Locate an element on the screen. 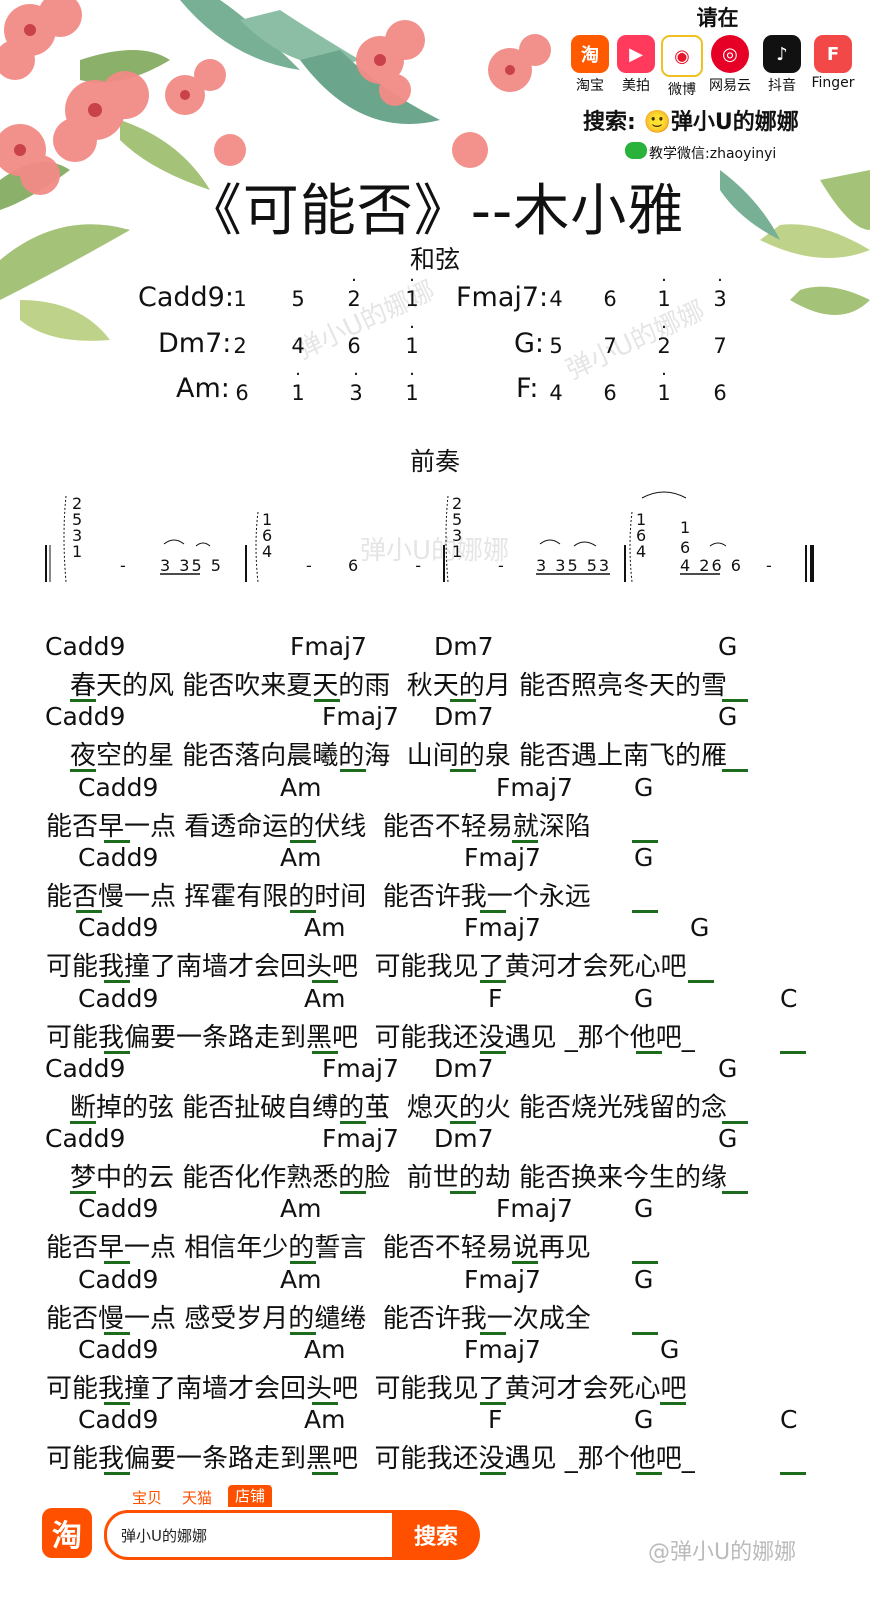 Image resolution: width=870 pixels, height=1600 pixels. app-taobao: 淘 淘宝 is located at coordinates (590, 65).